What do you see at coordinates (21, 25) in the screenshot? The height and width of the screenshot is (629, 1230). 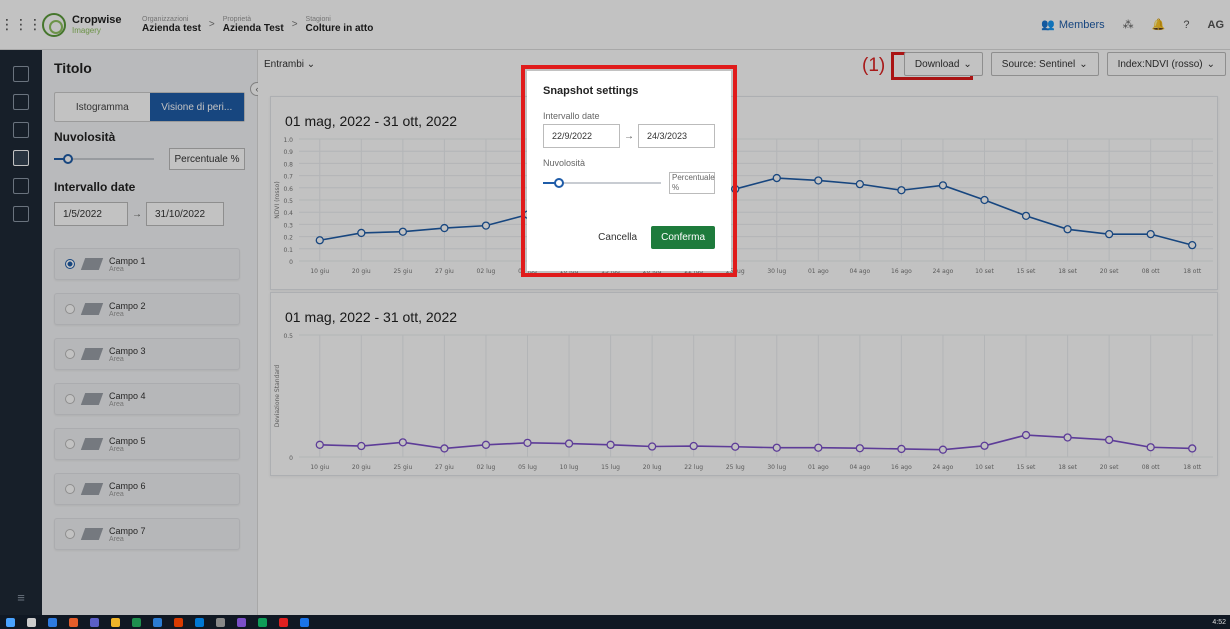 I see `apps-grid-icon: ⋮⋮⋮` at bounding box center [21, 25].